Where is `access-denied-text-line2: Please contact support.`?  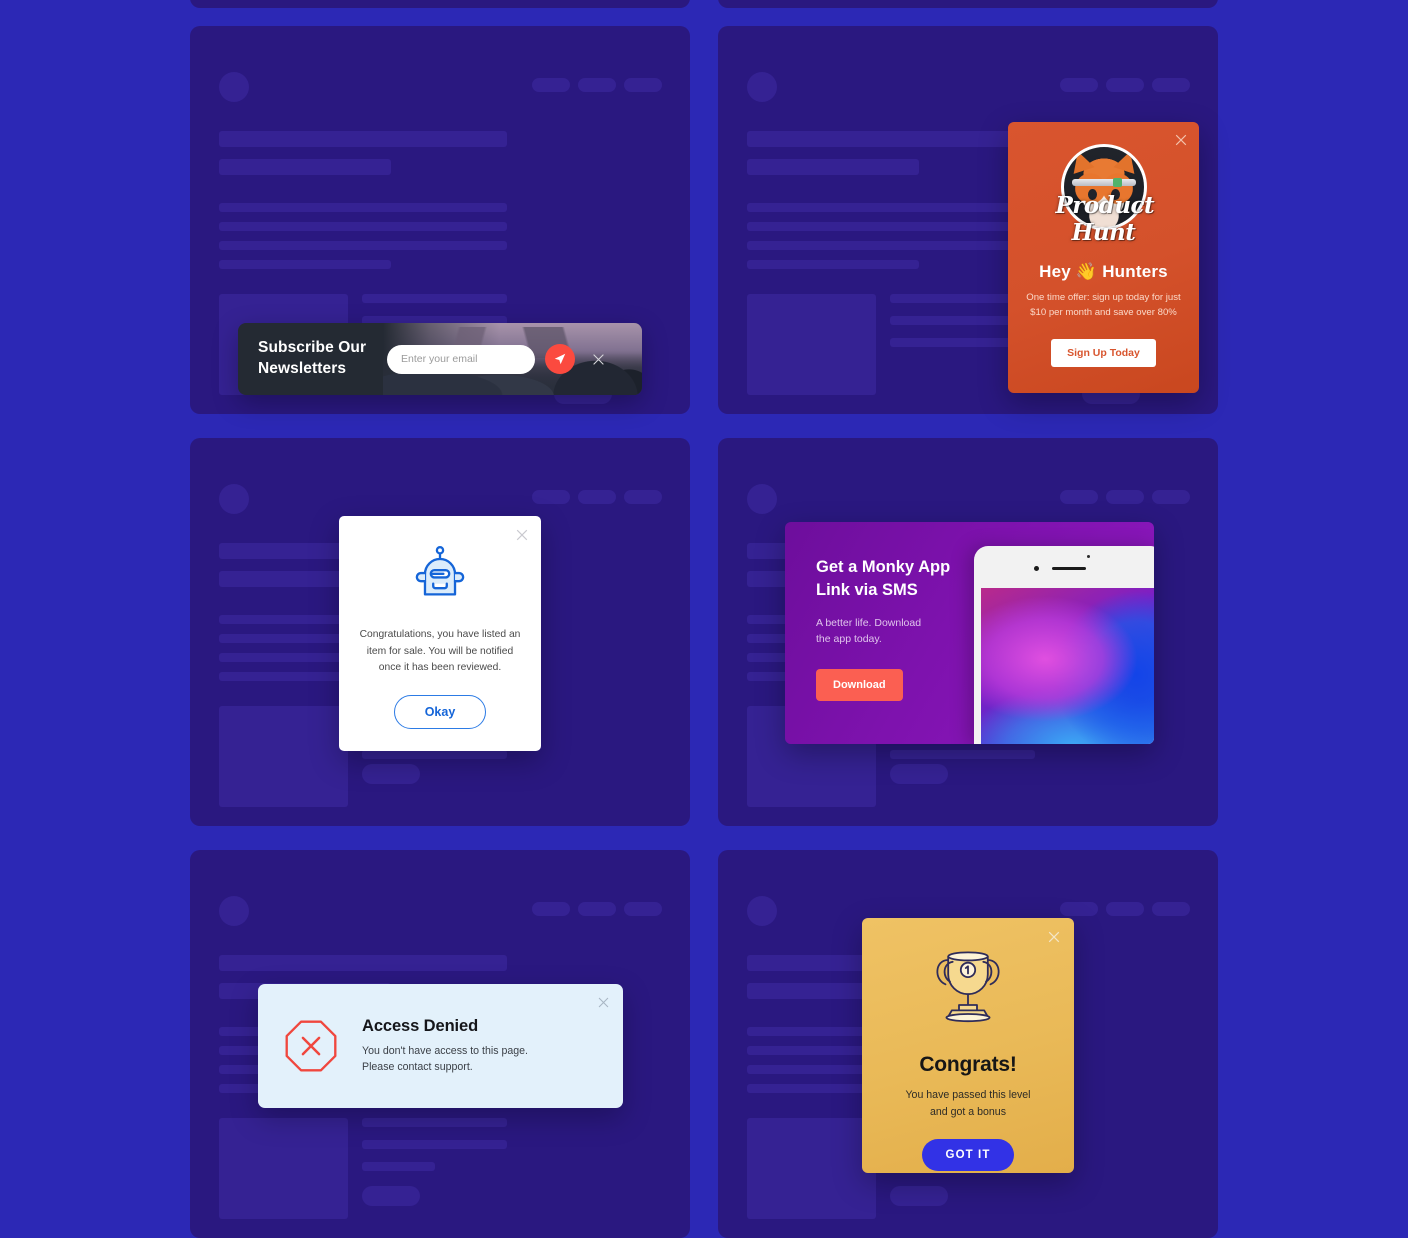
access-denied-text-line2: Please contact support. is located at coordinates (417, 1067).